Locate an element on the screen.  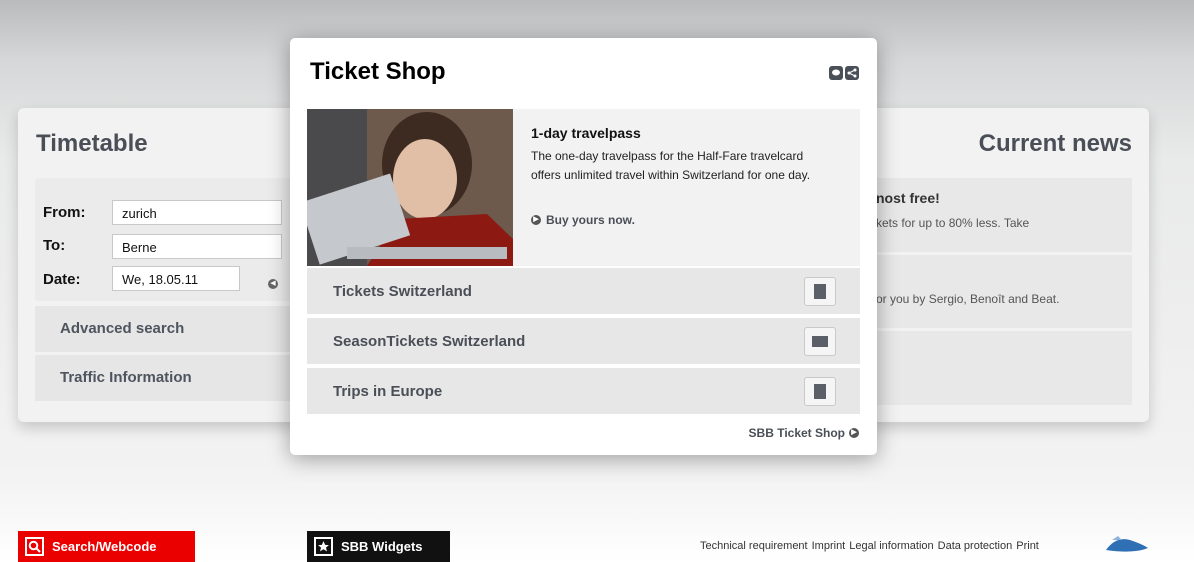
shop-row-label: SeasonTickets Switzerland is located at coordinates (429, 341).